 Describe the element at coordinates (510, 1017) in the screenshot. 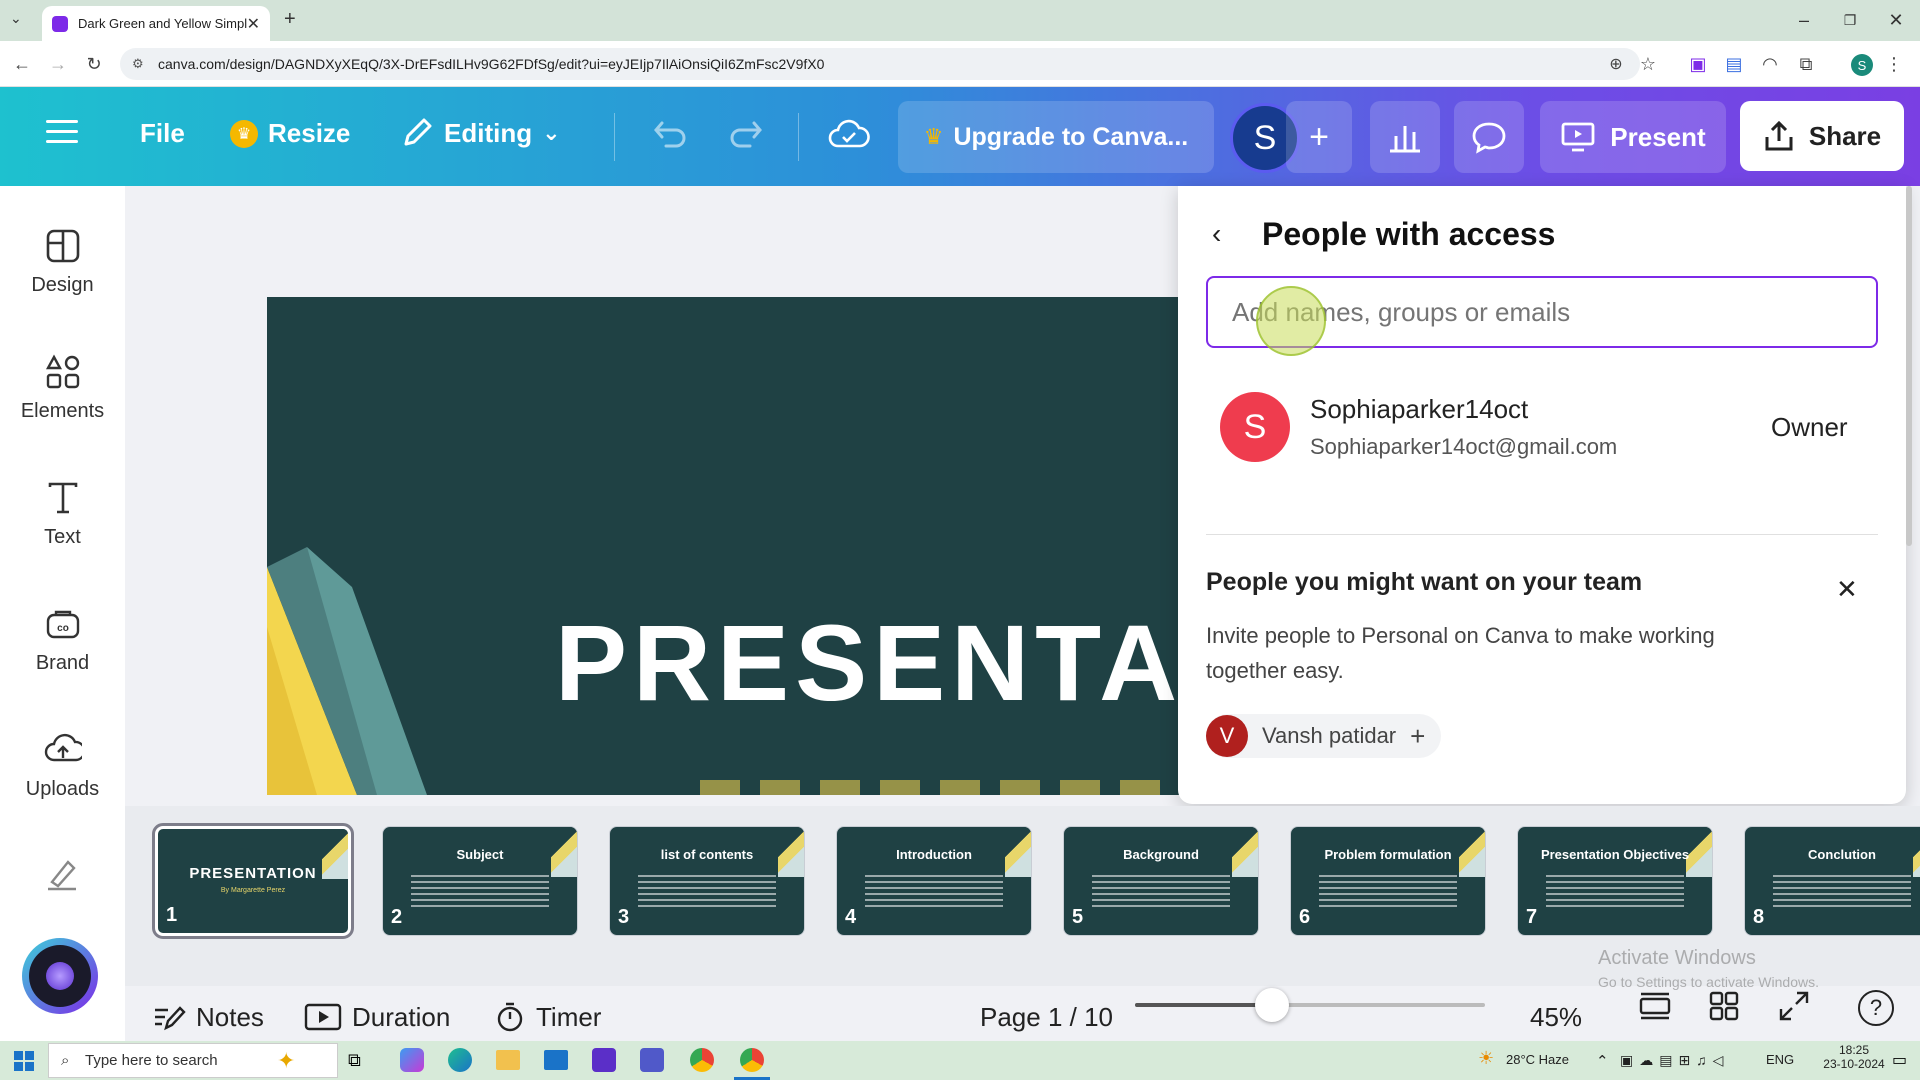

I see `timer-stopwatch-icon` at that location.